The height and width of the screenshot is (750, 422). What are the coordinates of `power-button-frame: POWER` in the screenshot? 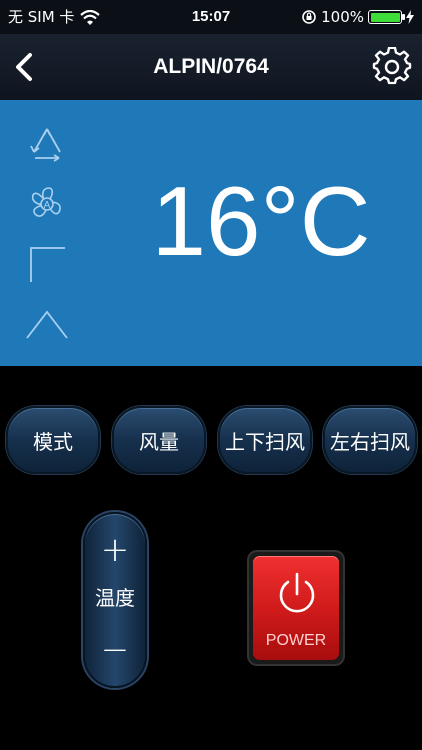 It's located at (296, 608).